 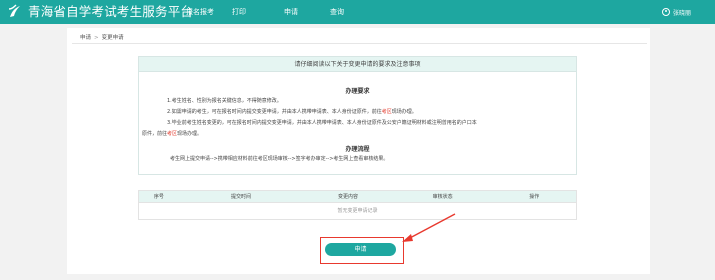 What do you see at coordinates (111, 11) in the screenshot?
I see `site-title: 青海省自学考试考生服务平台` at bounding box center [111, 11].